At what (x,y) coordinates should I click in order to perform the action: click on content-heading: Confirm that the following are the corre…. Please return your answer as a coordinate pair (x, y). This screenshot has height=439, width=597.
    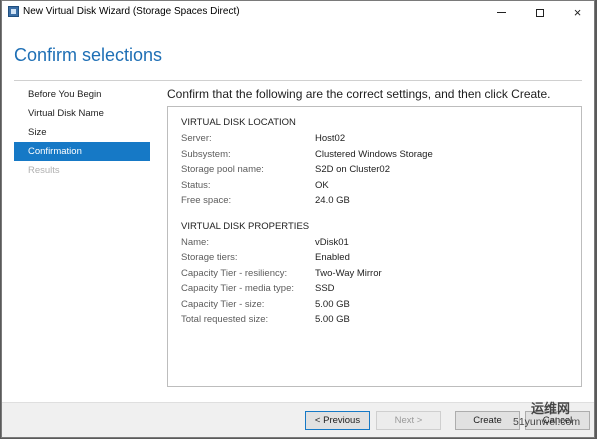
    Looking at the image, I should click on (359, 94).